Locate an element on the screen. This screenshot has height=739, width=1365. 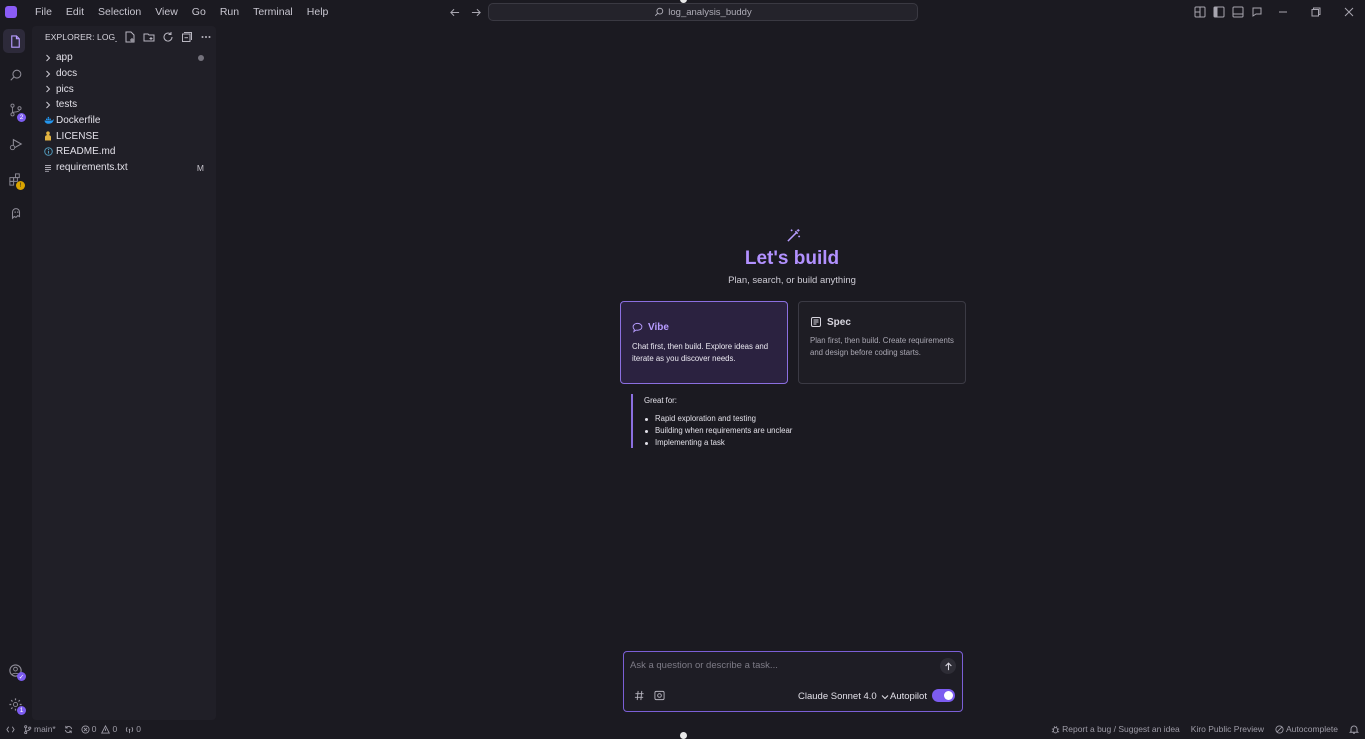
text-lines-icon is located at coordinates (50, 168).